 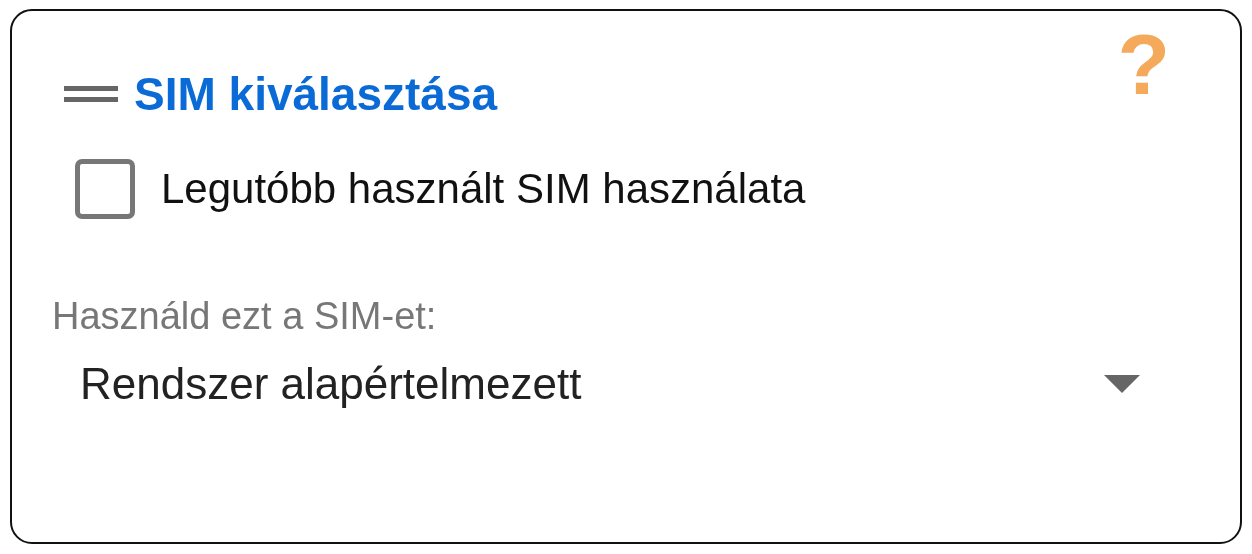 What do you see at coordinates (316, 94) in the screenshot?
I see `section-title: SIM kiválasztása` at bounding box center [316, 94].